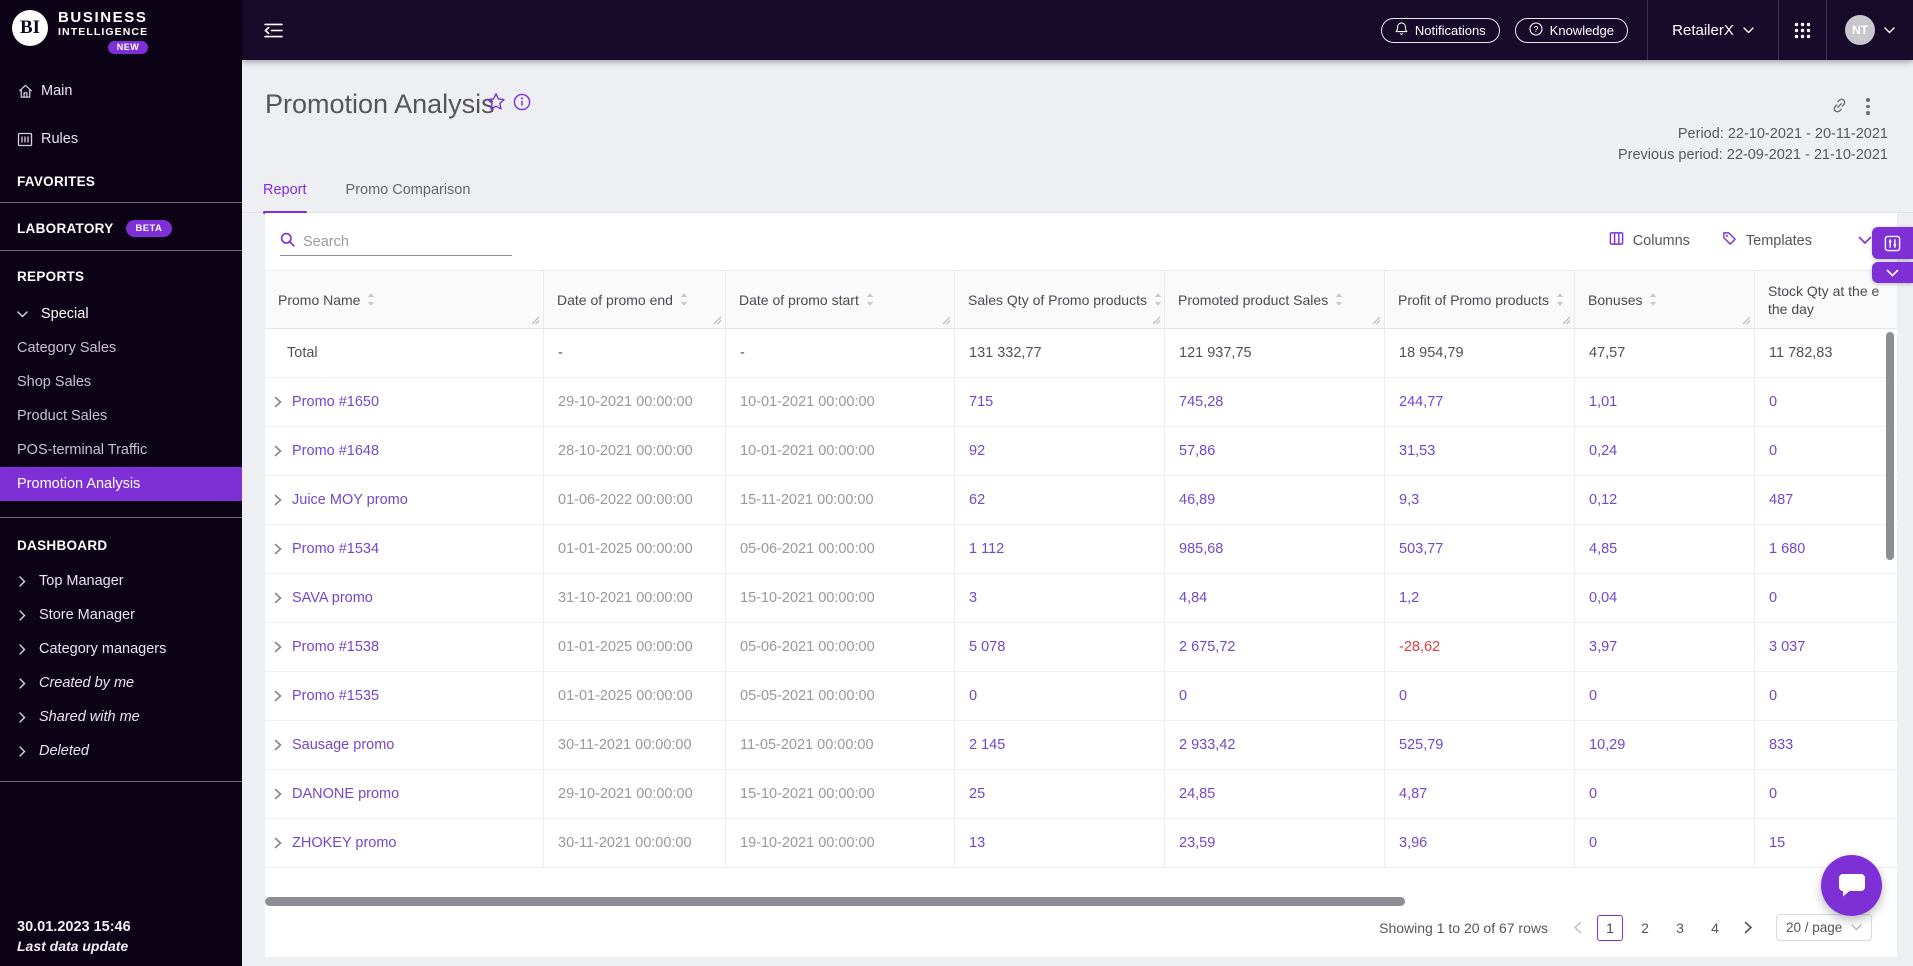 The height and width of the screenshot is (966, 1913). I want to click on sidebar-item-category-managers: Category managers, so click(121, 649).